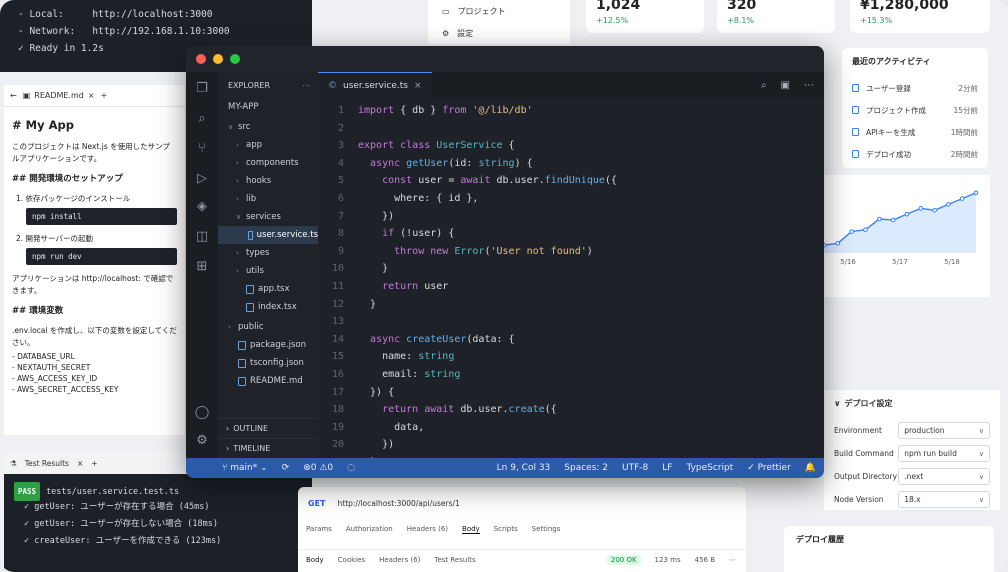 Image resolution: width=1008 pixels, height=572 pixels. What do you see at coordinates (399, 503) in the screenshot?
I see `request-url: http://localhost:3000/api/users/1` at bounding box center [399, 503].